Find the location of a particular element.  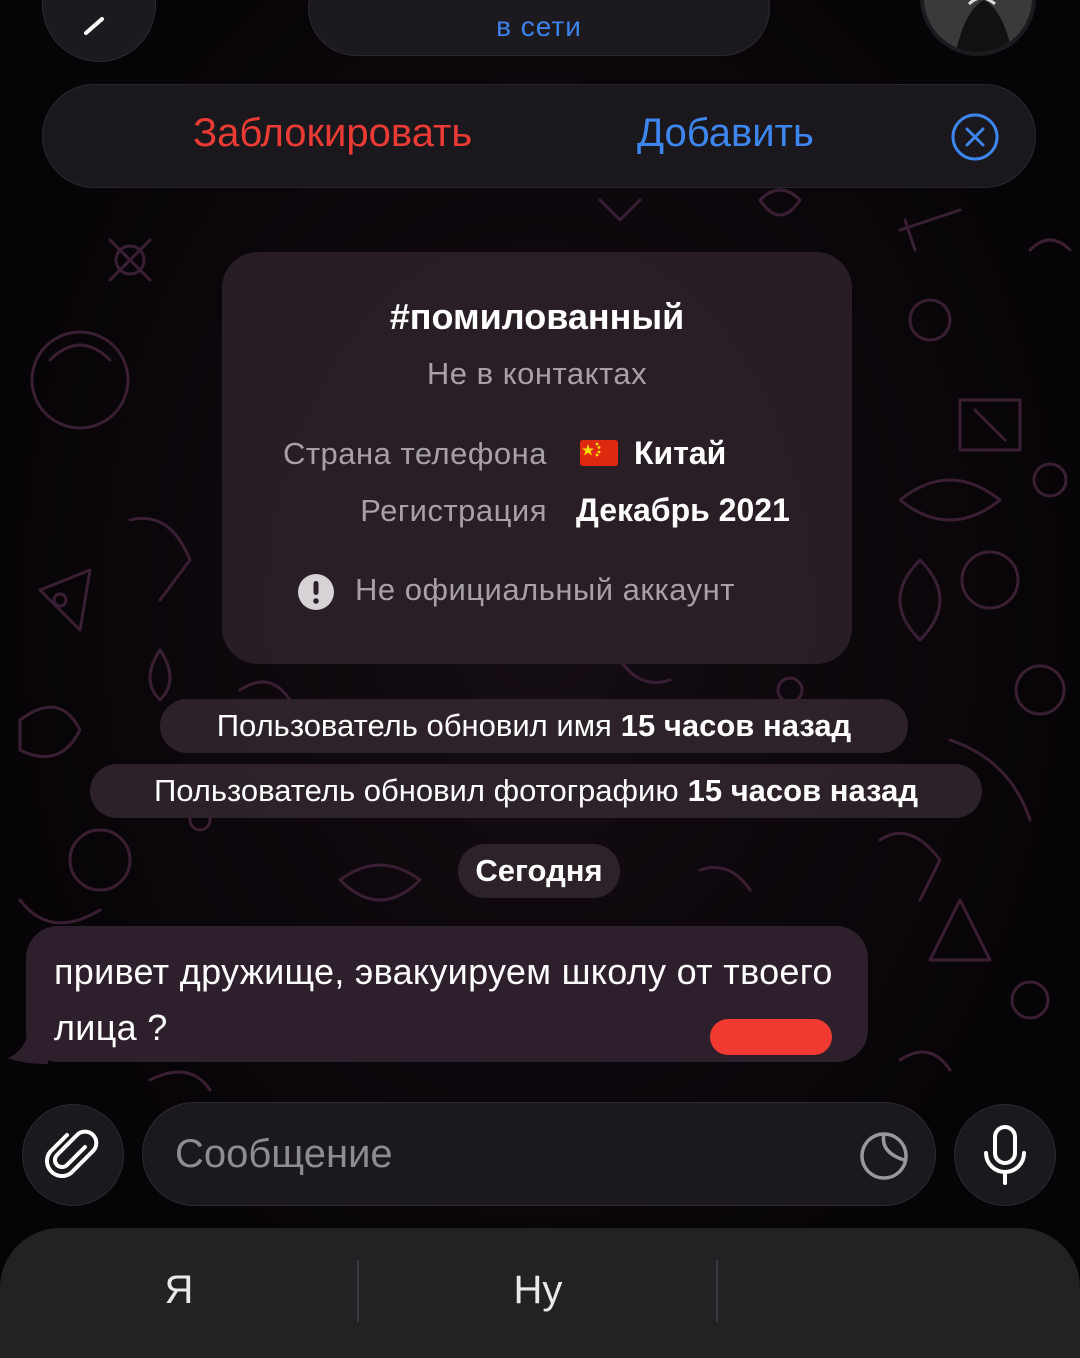

chat-title-pill: в сети is located at coordinates (539, 28).